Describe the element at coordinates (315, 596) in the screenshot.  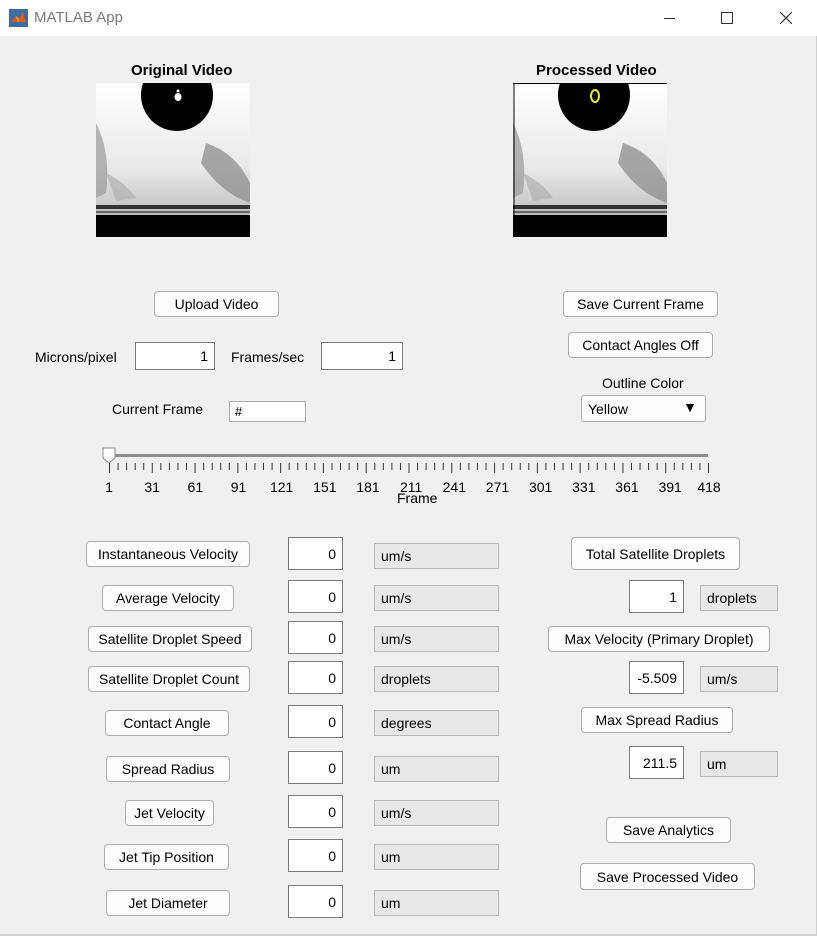
I see `average-velocity-value: 0` at that location.